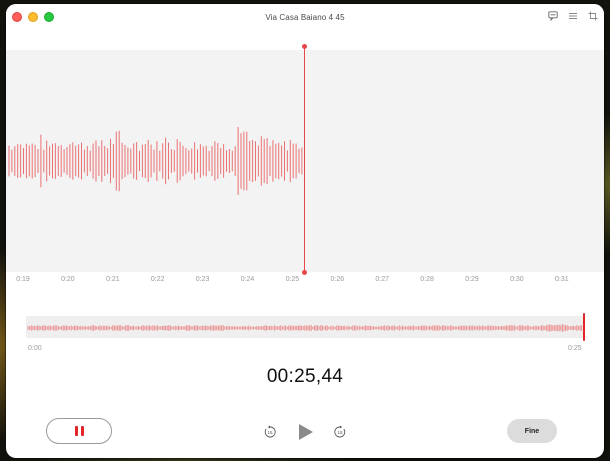  I want to click on skip-back-15-button: 15, so click(270, 432).